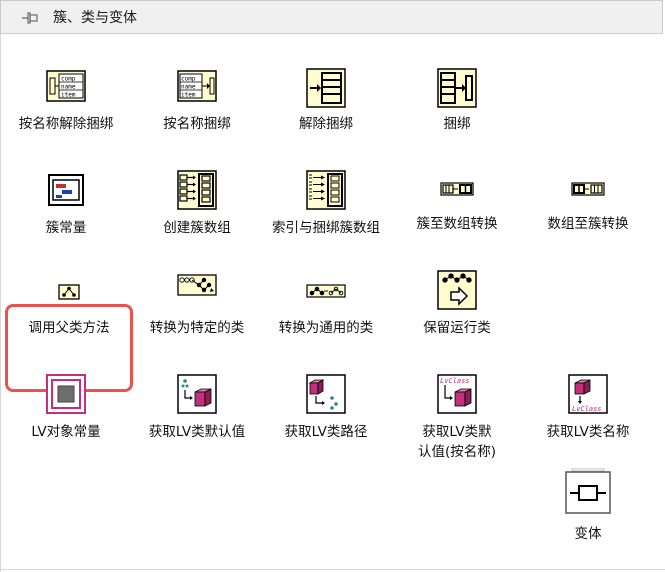  What do you see at coordinates (197, 328) in the screenshot?
I see `item-label: 转换为特定的类` at bounding box center [197, 328].